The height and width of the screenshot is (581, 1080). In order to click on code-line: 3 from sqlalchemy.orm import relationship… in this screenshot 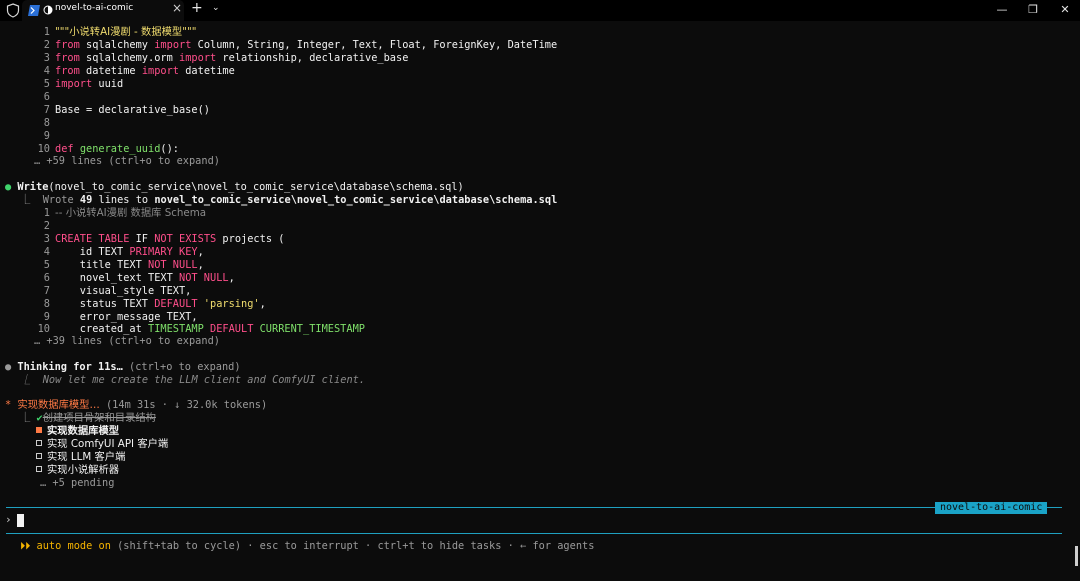, I will do `click(226, 58)`.